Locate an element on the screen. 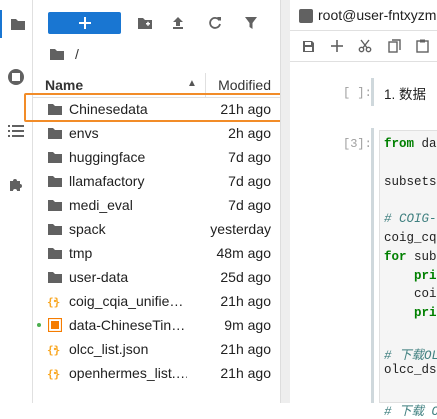 Image resolution: width=437 pixels, height=419 pixels. code-line: olcc_ds is located at coordinates (410, 369).